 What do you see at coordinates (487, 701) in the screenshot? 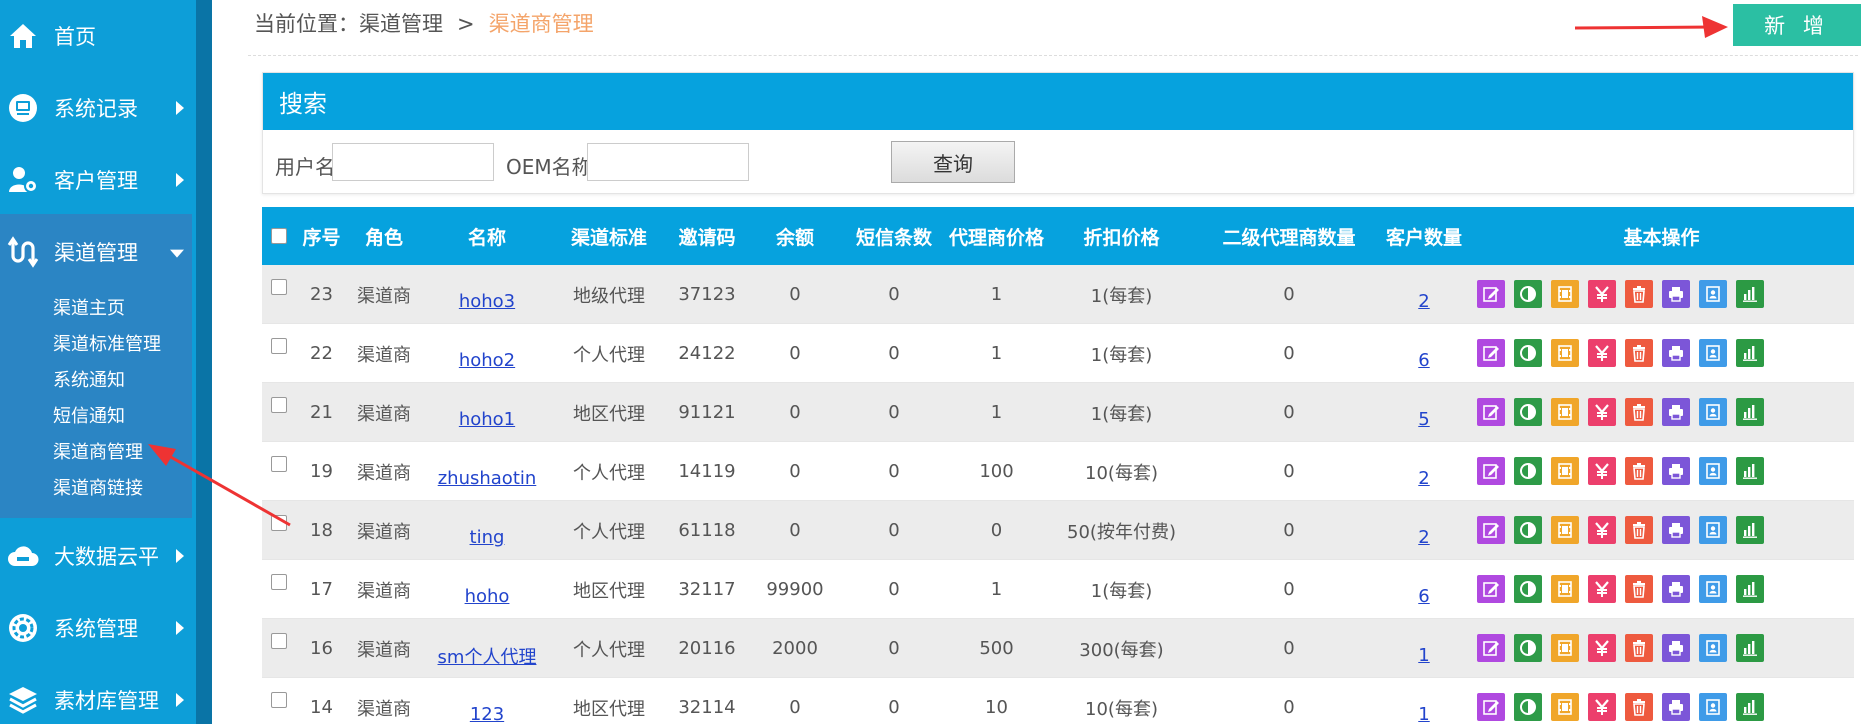
I see `cell-name: 123` at bounding box center [487, 701].